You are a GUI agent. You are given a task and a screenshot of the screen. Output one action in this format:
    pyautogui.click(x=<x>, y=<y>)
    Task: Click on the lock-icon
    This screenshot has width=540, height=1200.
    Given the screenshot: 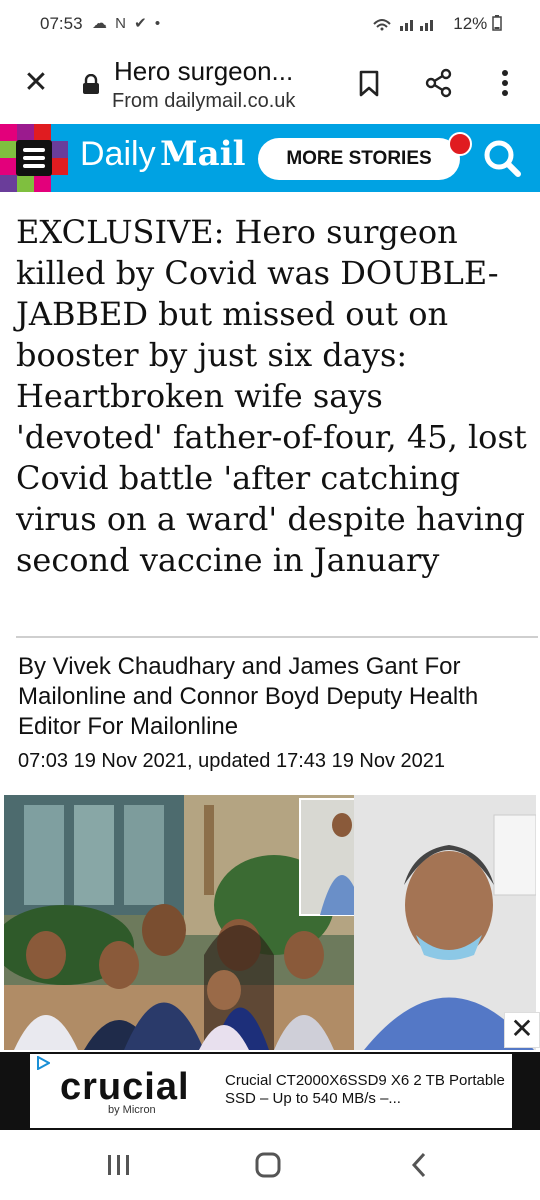 What is the action you would take?
    pyautogui.click(x=91, y=84)
    